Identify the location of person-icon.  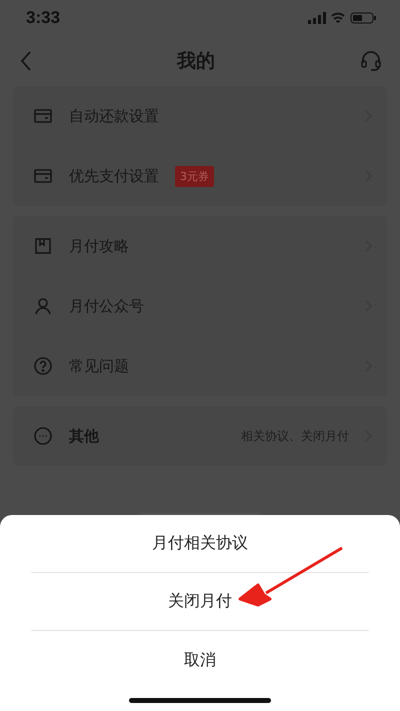
(43, 306).